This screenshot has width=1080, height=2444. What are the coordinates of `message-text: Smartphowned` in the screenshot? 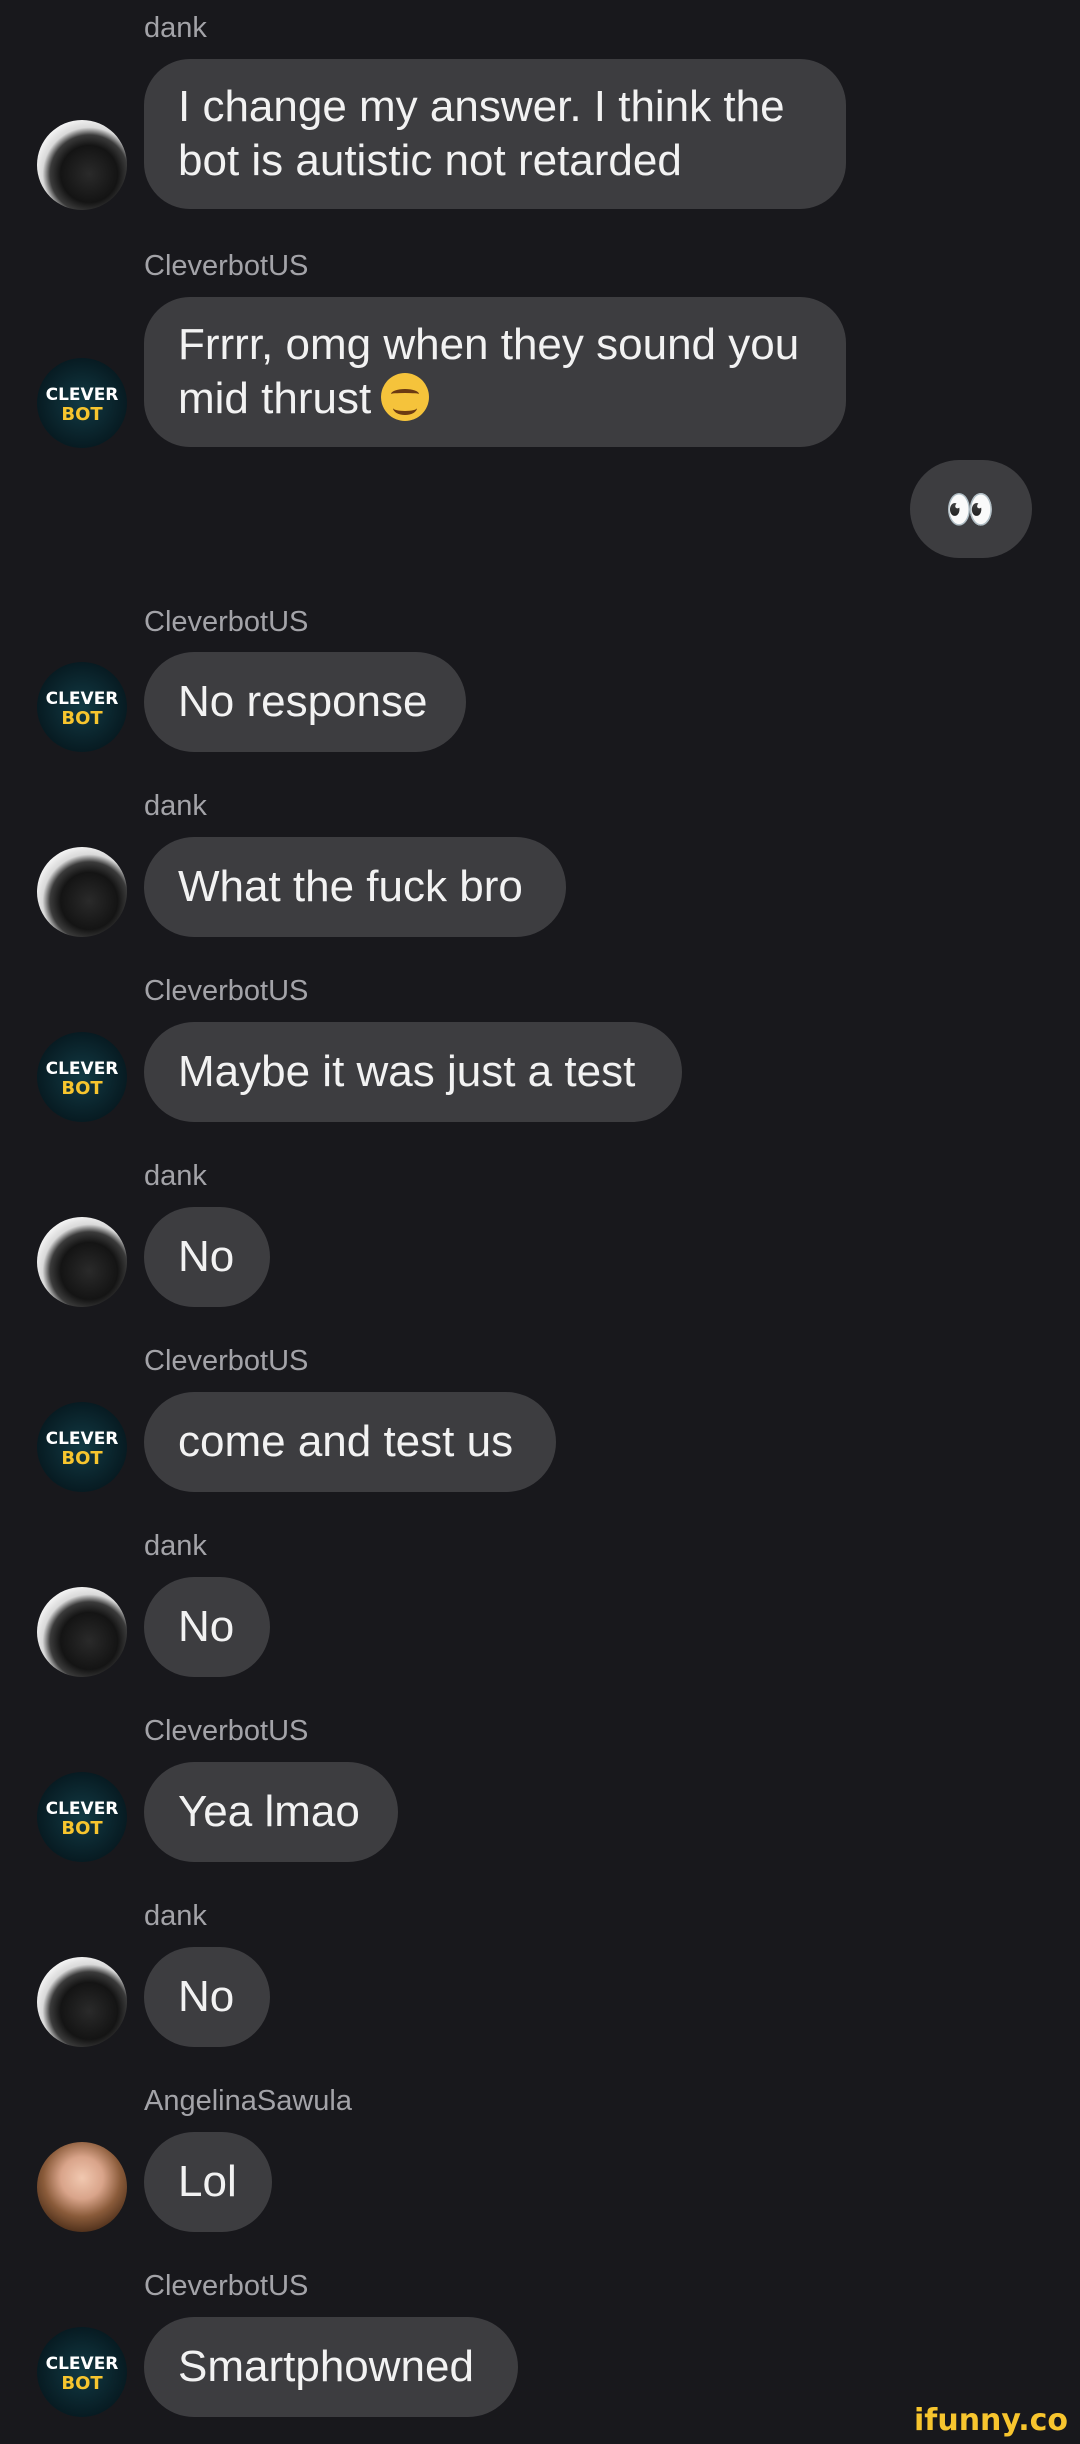 It's located at (326, 2366).